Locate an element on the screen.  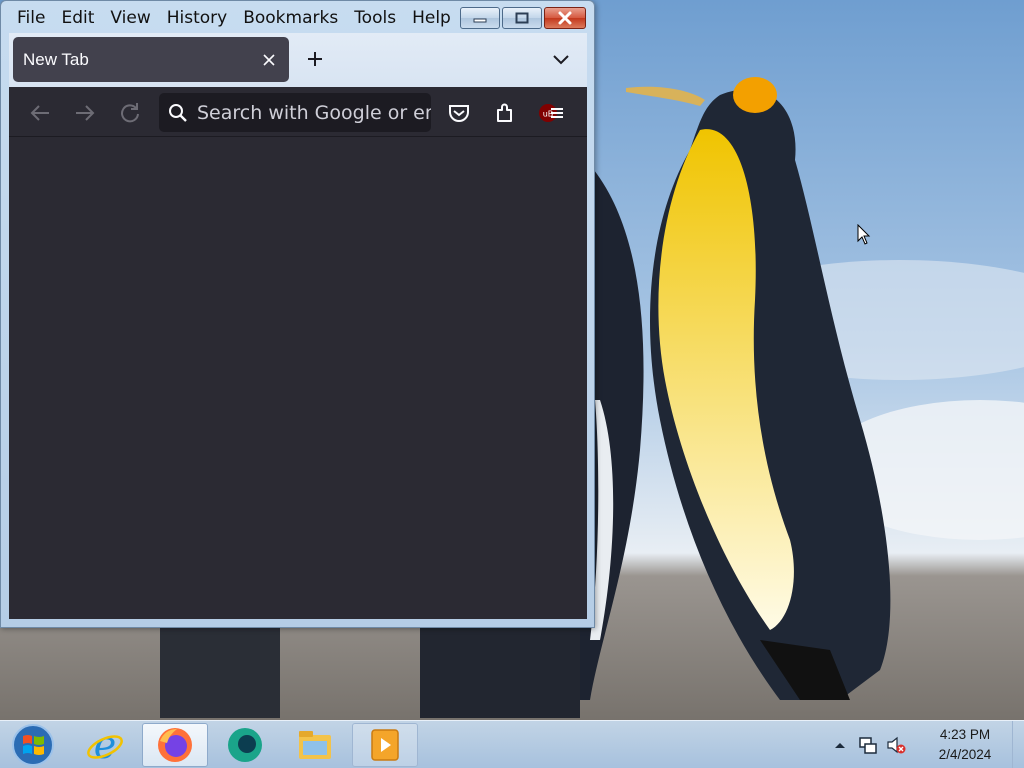
reload-button is located at coordinates (130, 113).